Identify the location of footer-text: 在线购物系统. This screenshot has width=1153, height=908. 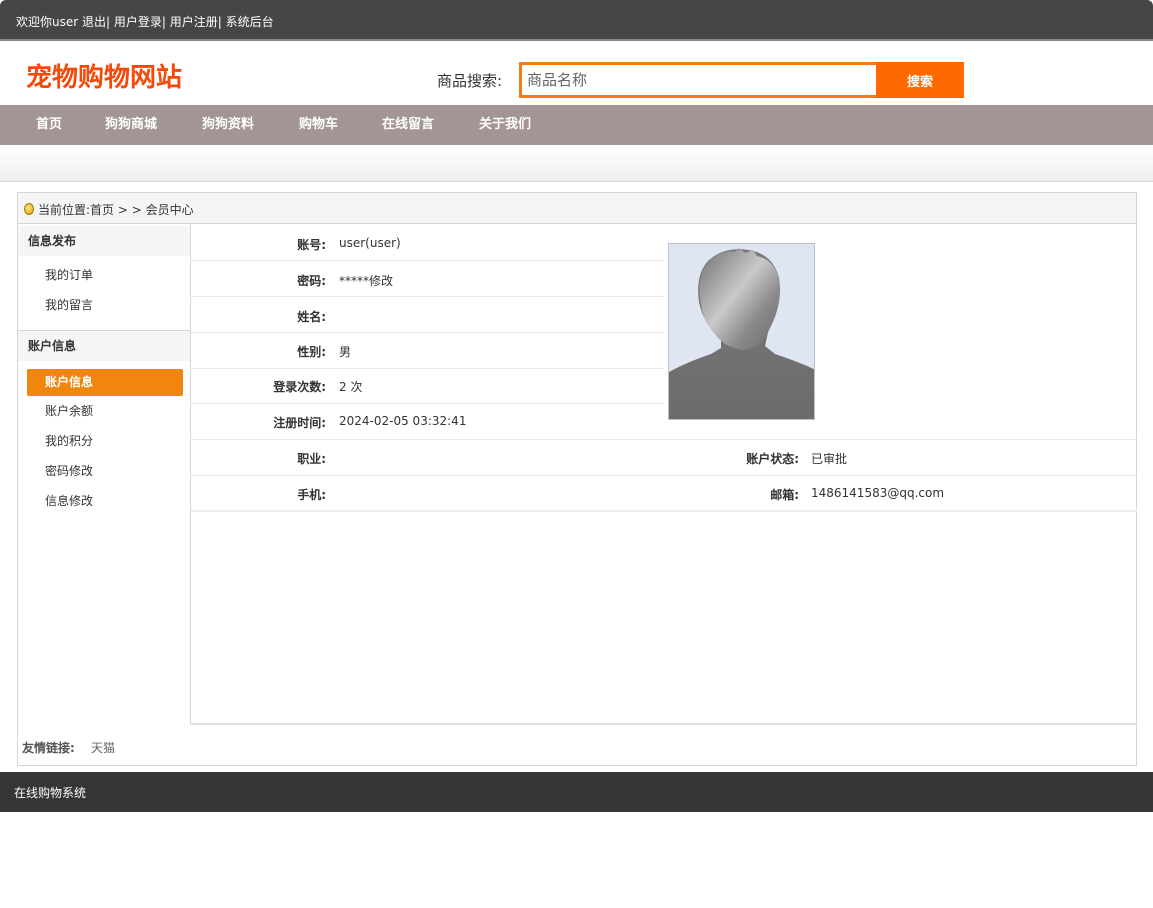
(50, 793).